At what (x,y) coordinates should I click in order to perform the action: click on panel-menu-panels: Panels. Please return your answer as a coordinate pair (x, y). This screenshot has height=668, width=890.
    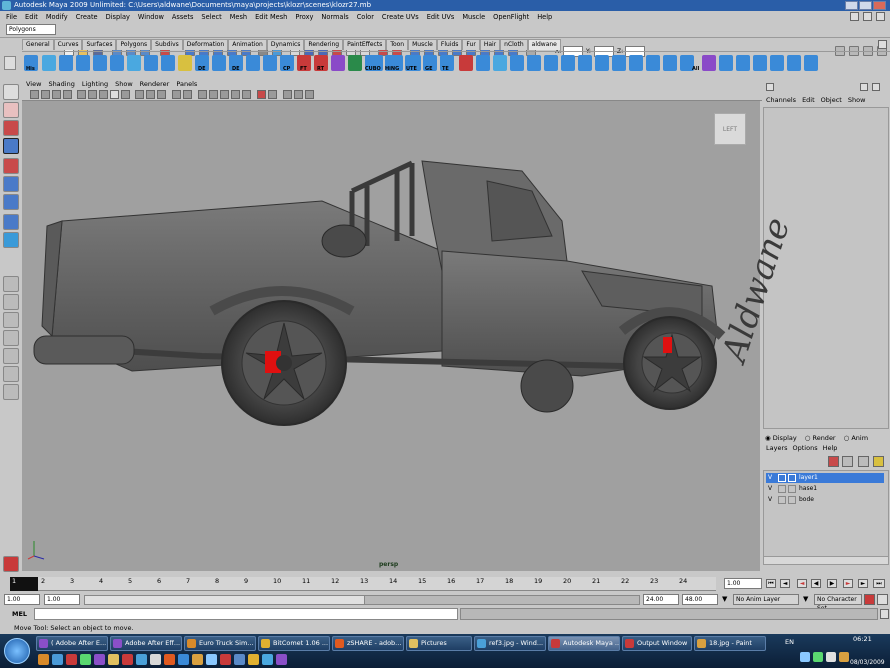
    Looking at the image, I should click on (186, 84).